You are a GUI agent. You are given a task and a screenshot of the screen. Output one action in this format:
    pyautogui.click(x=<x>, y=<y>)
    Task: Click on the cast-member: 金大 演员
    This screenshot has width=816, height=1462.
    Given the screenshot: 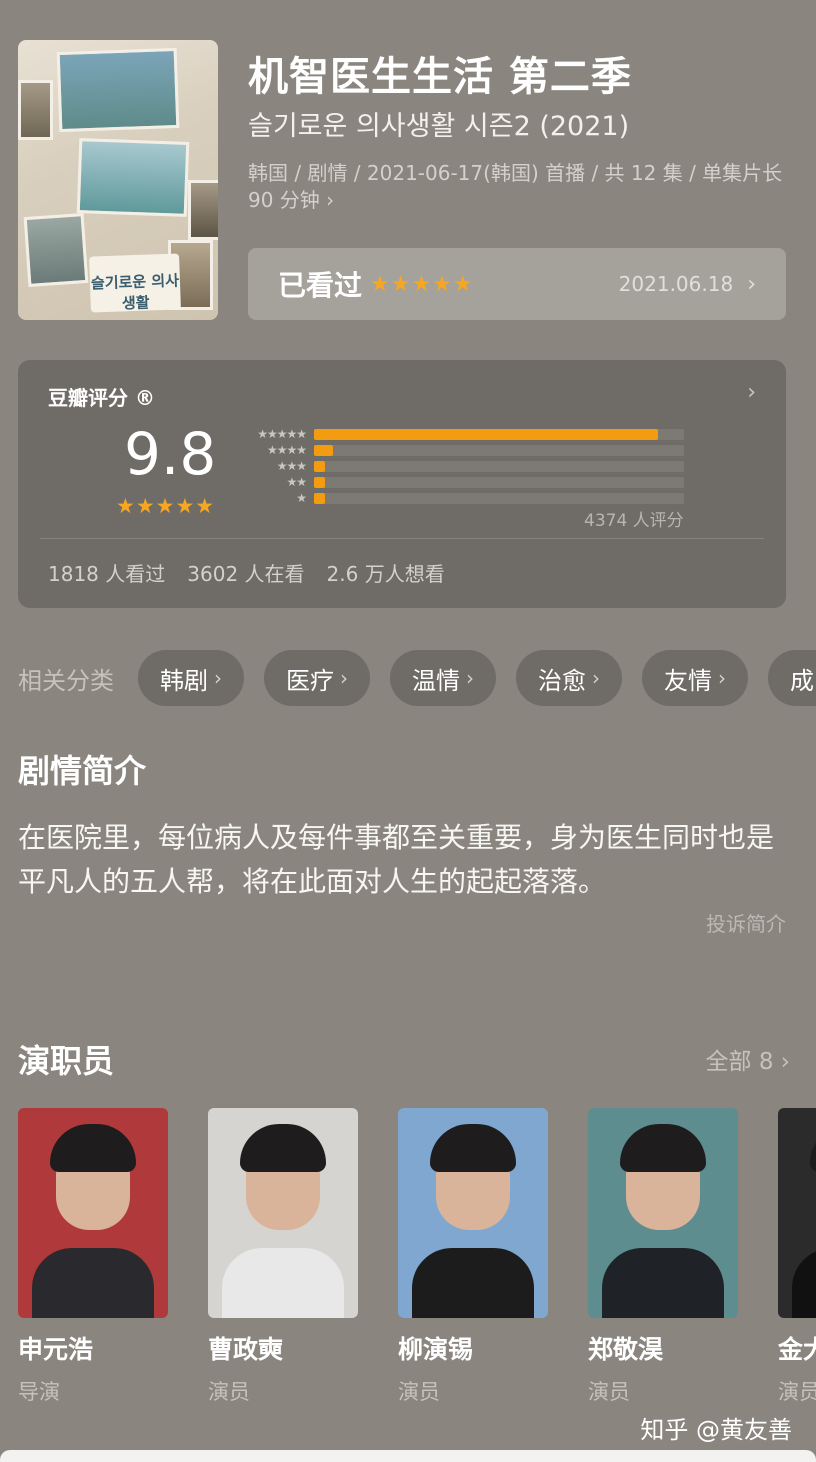 What is the action you would take?
    pyautogui.click(x=797, y=1257)
    